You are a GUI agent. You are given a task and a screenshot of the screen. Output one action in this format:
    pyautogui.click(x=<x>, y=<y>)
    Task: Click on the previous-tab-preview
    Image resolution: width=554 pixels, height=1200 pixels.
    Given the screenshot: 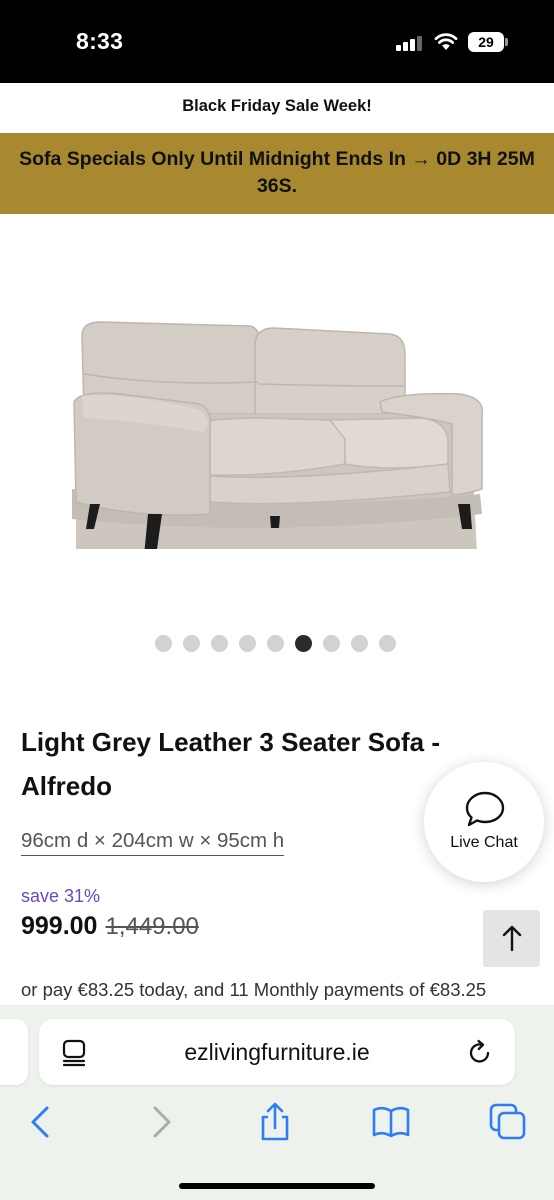 What is the action you would take?
    pyautogui.click(x=14, y=1052)
    